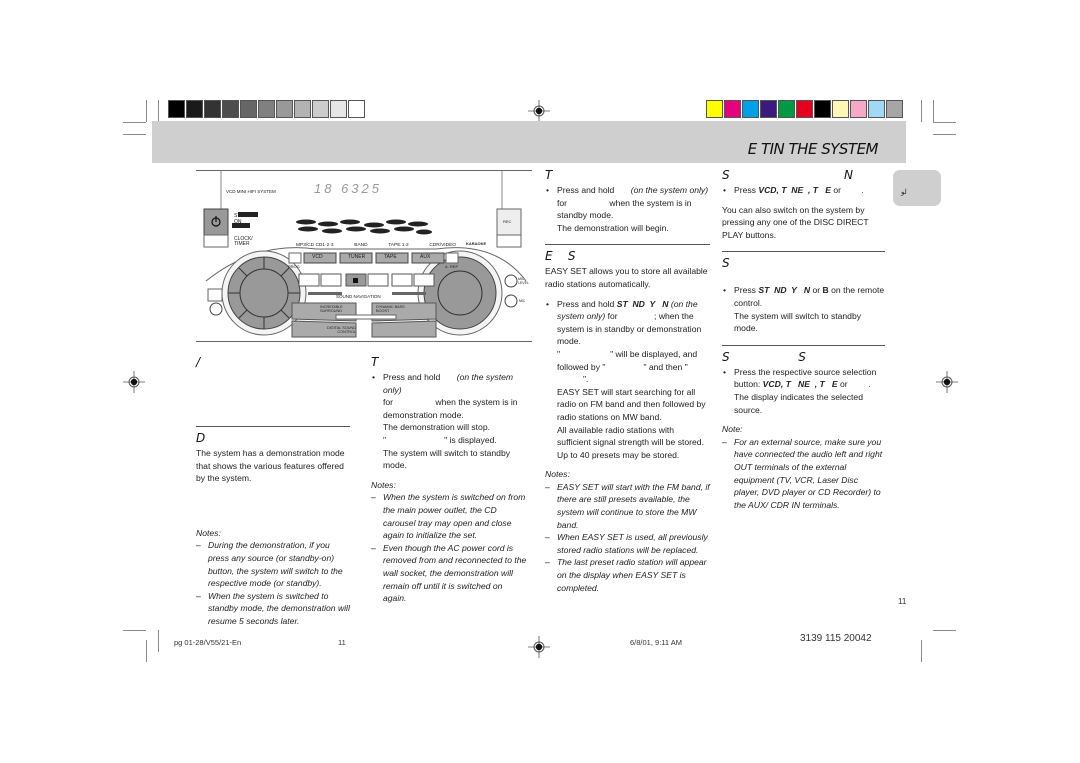 This screenshot has width=1080, height=763. Describe the element at coordinates (375, 362) in the screenshot. I see `section-heading: T` at that location.